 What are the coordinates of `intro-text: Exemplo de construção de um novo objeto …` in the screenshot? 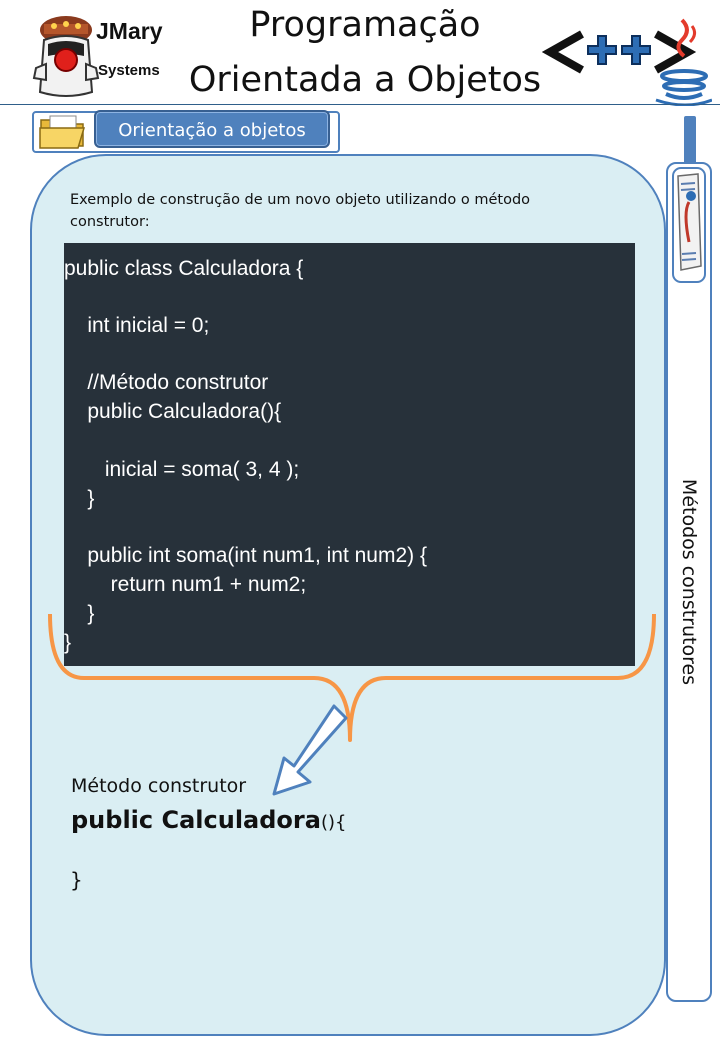 It's located at (300, 211).